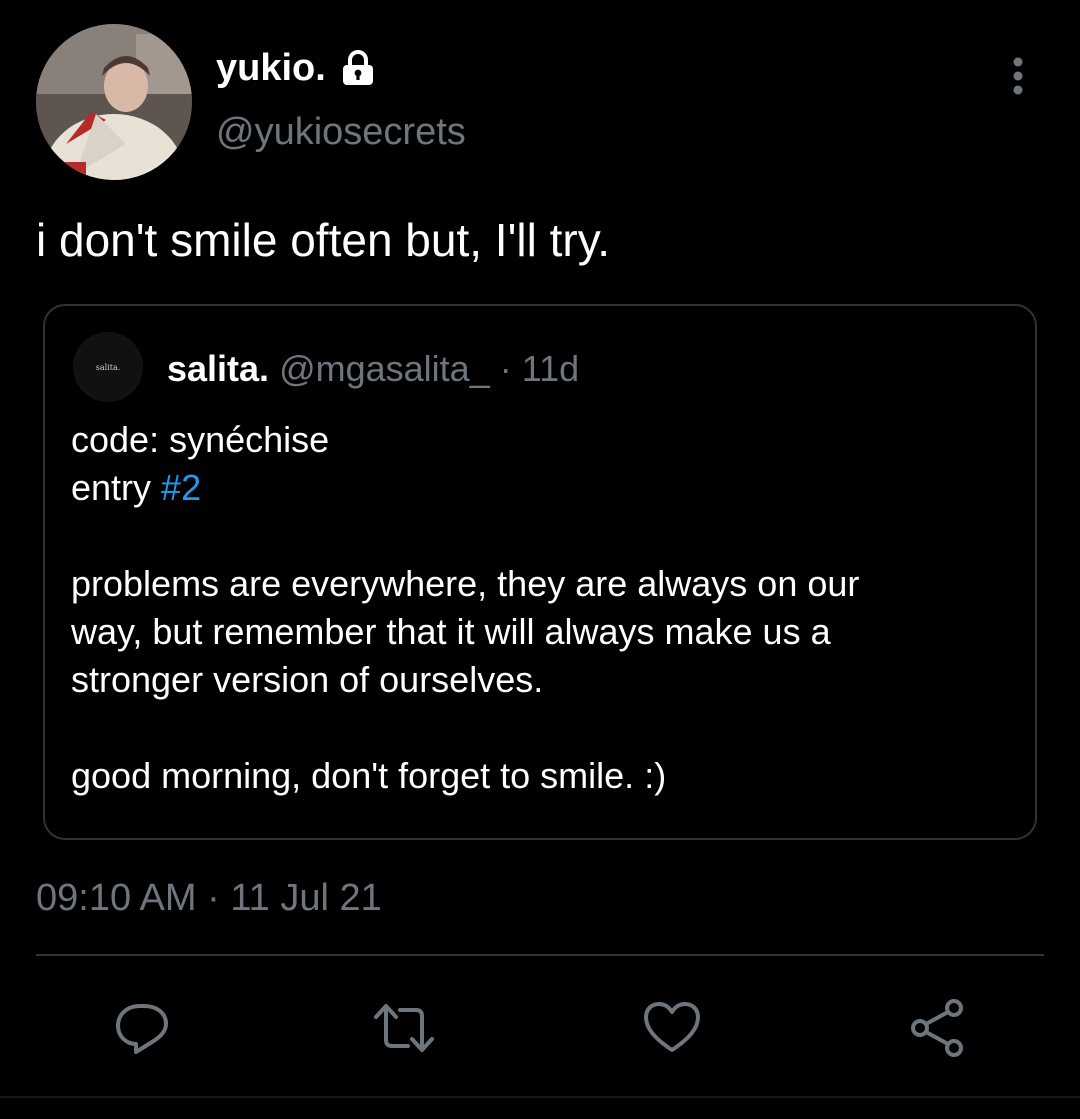  Describe the element at coordinates (465, 488) in the screenshot. I see `quoted-line-entry: entry #2` at that location.